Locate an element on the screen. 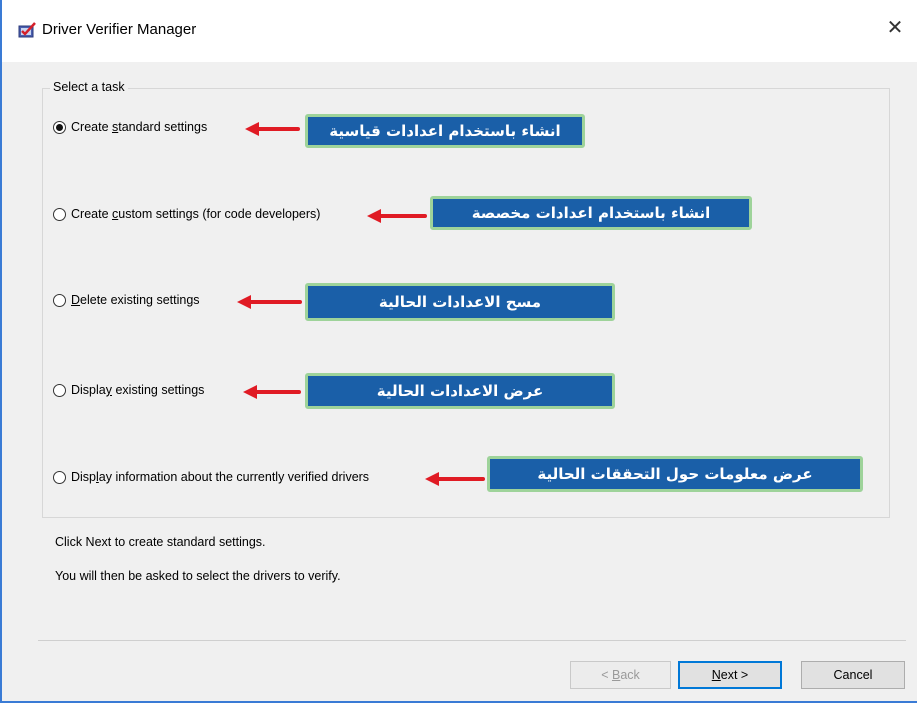  title-bar: Driver Verifier Manager ✕ is located at coordinates (459, 31).